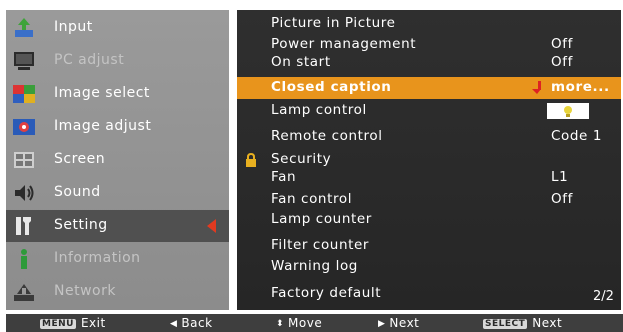 This screenshot has width=623, height=332. What do you see at coordinates (301, 62) in the screenshot?
I see `row-label: On start` at bounding box center [301, 62].